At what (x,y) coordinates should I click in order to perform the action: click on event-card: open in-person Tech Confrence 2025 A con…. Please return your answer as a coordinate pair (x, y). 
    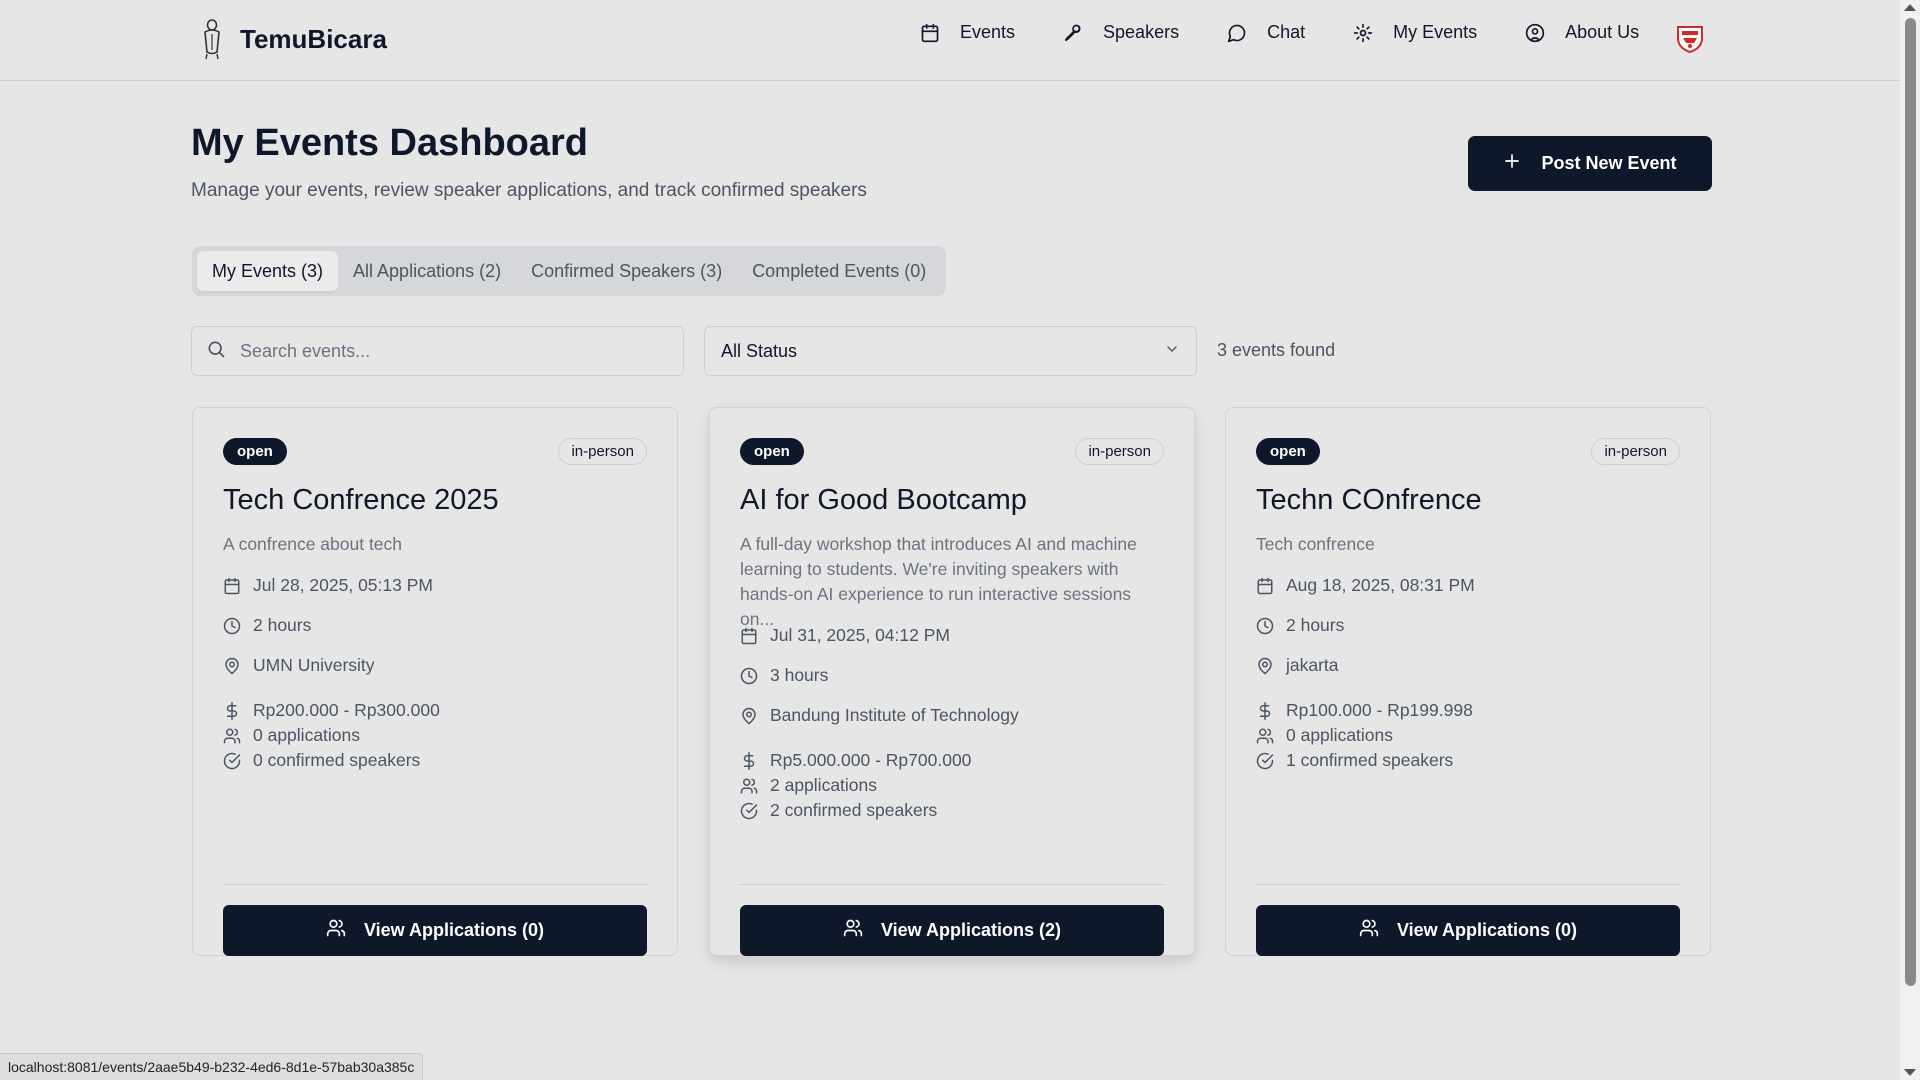
    Looking at the image, I should click on (435, 681).